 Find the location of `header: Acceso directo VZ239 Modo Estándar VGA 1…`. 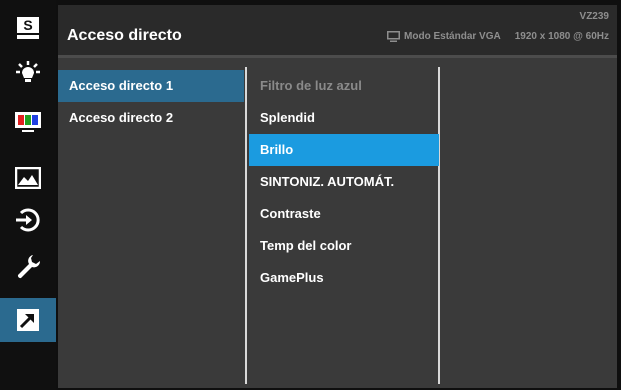

header: Acceso directo VZ239 Modo Estándar VGA 1… is located at coordinates (337, 30).